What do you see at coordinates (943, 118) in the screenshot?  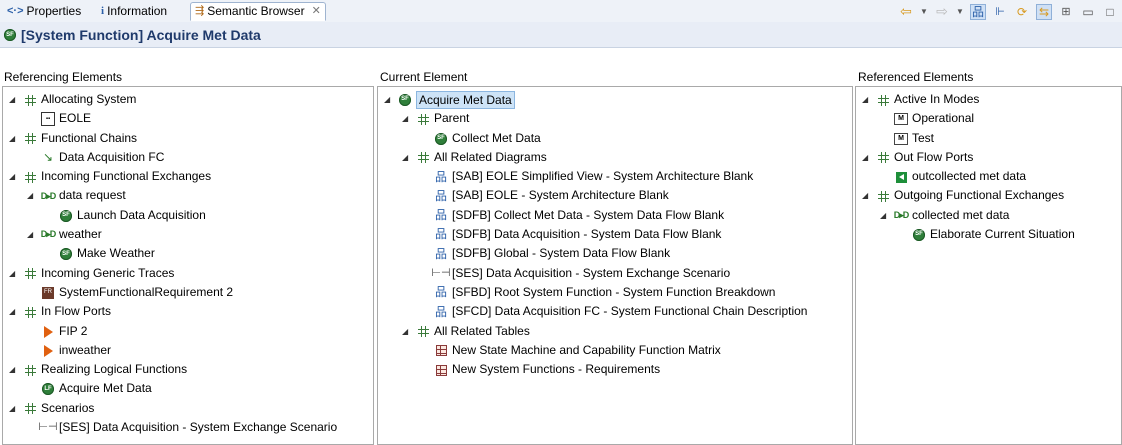 I see `tree-item-label: Operational` at bounding box center [943, 118].